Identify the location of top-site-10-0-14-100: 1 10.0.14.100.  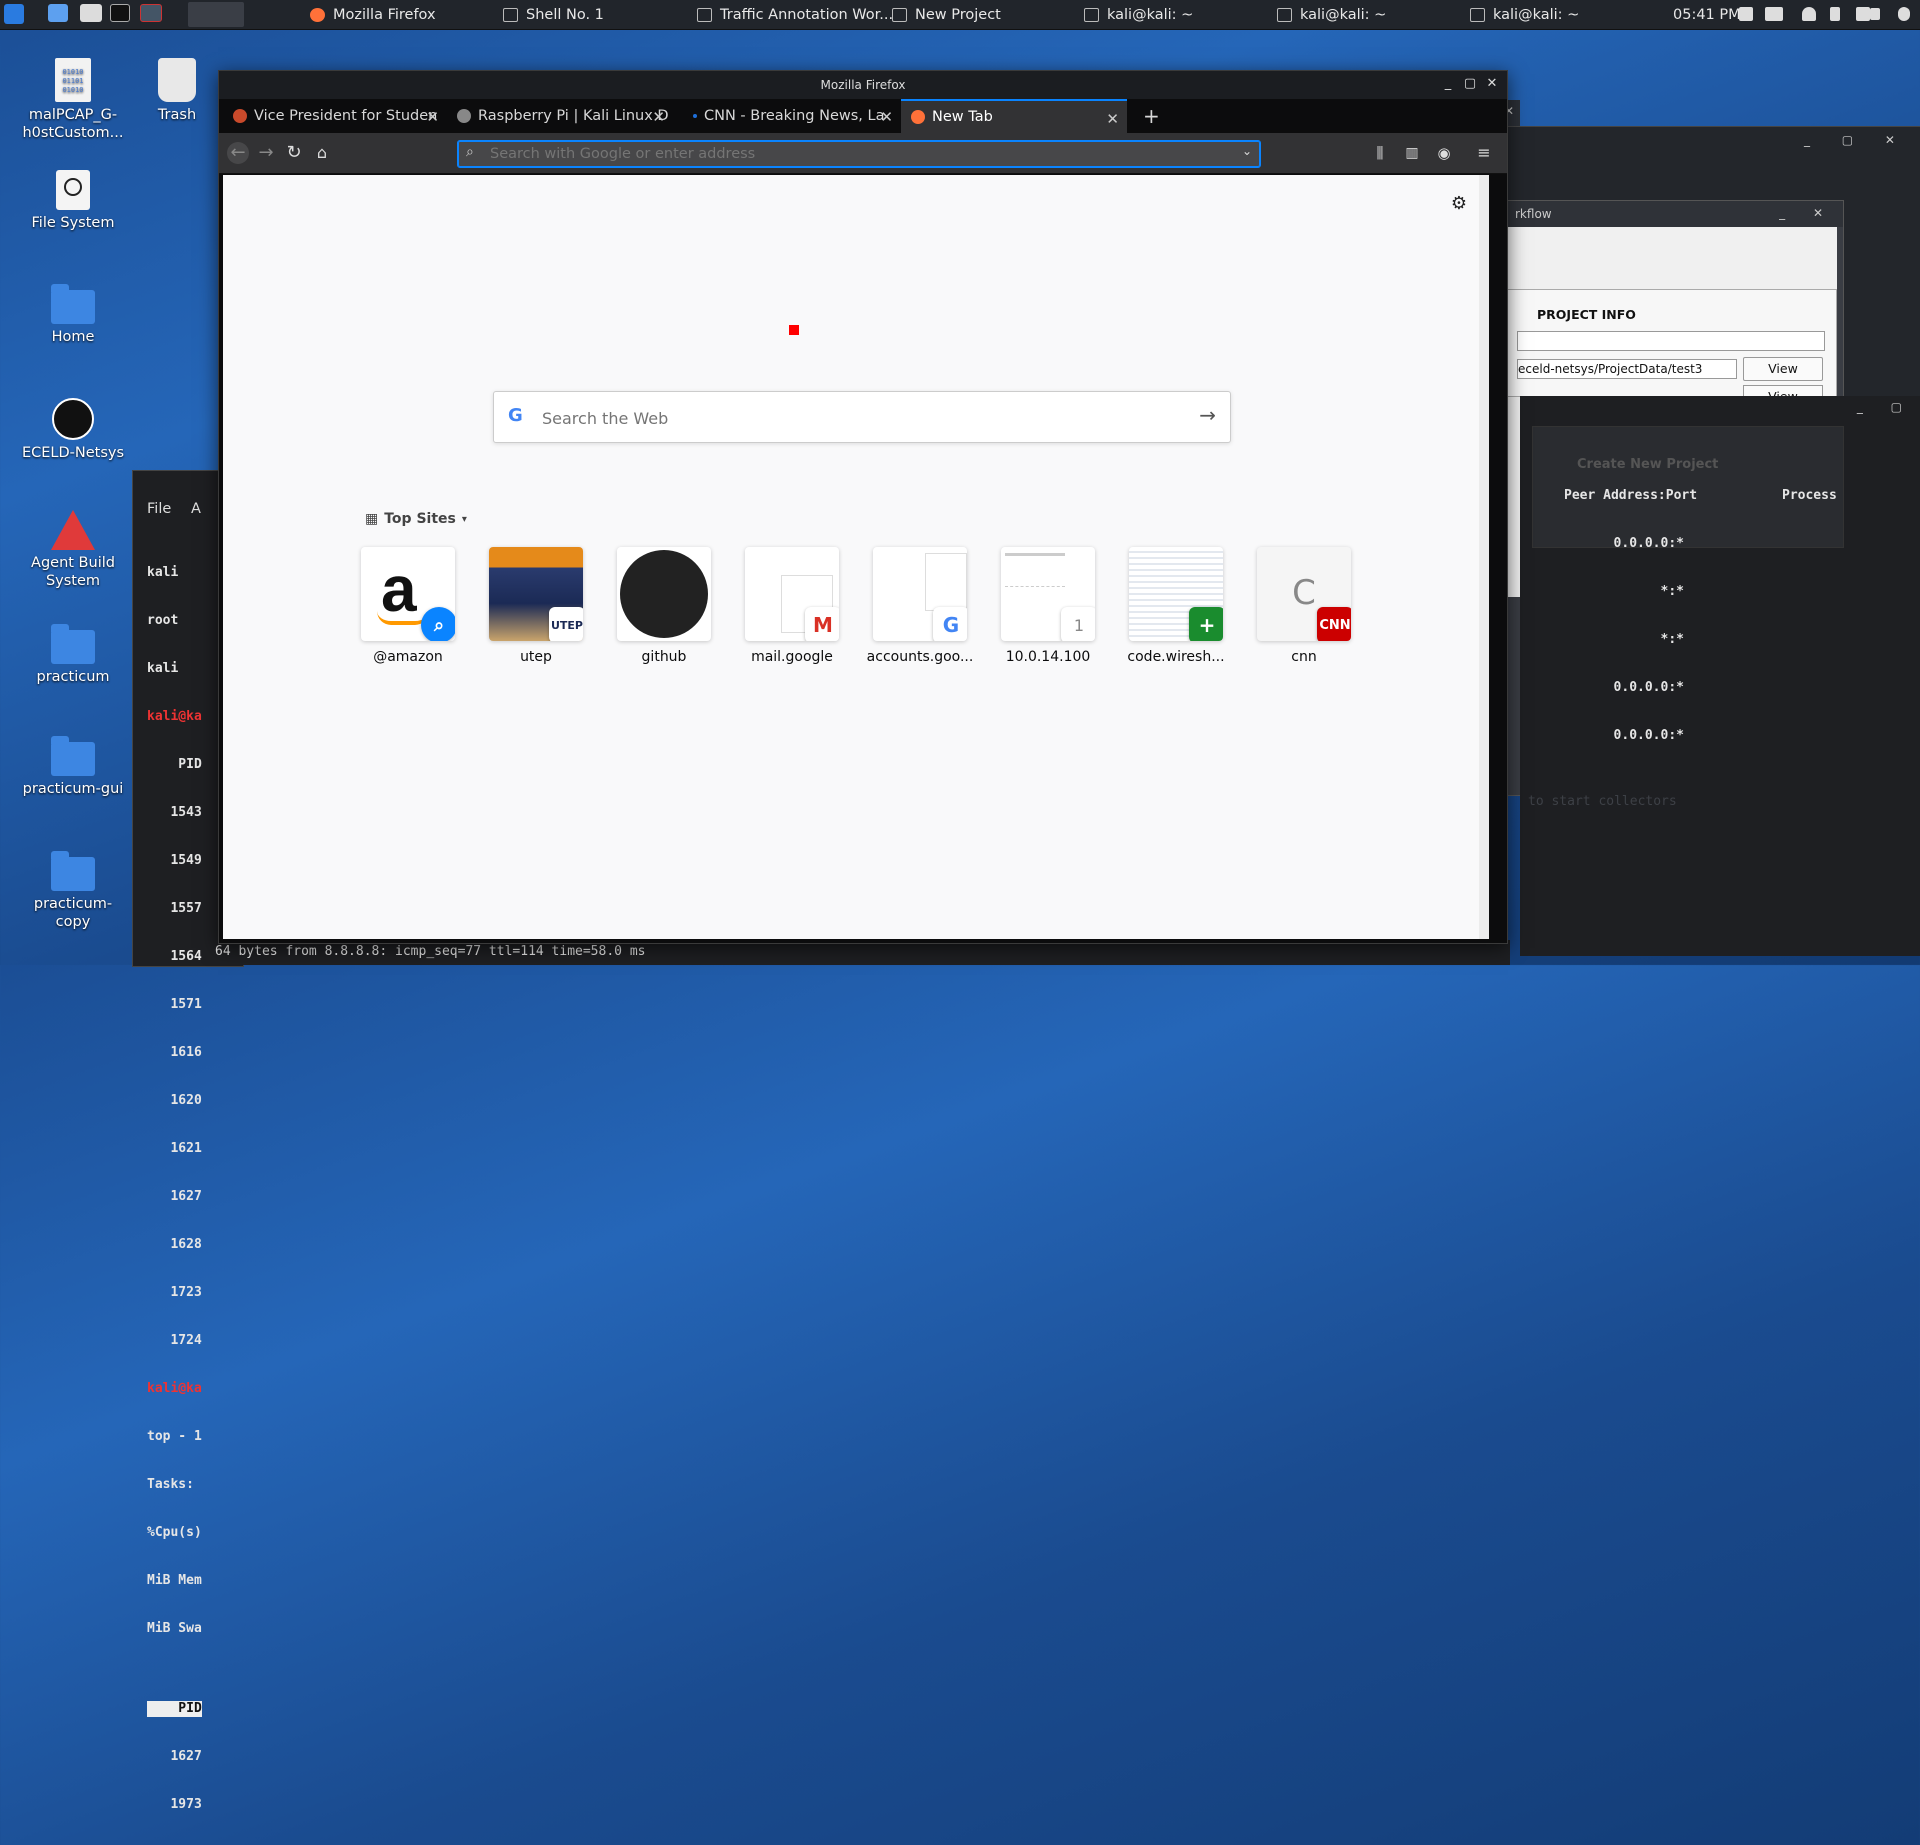
(1048, 606).